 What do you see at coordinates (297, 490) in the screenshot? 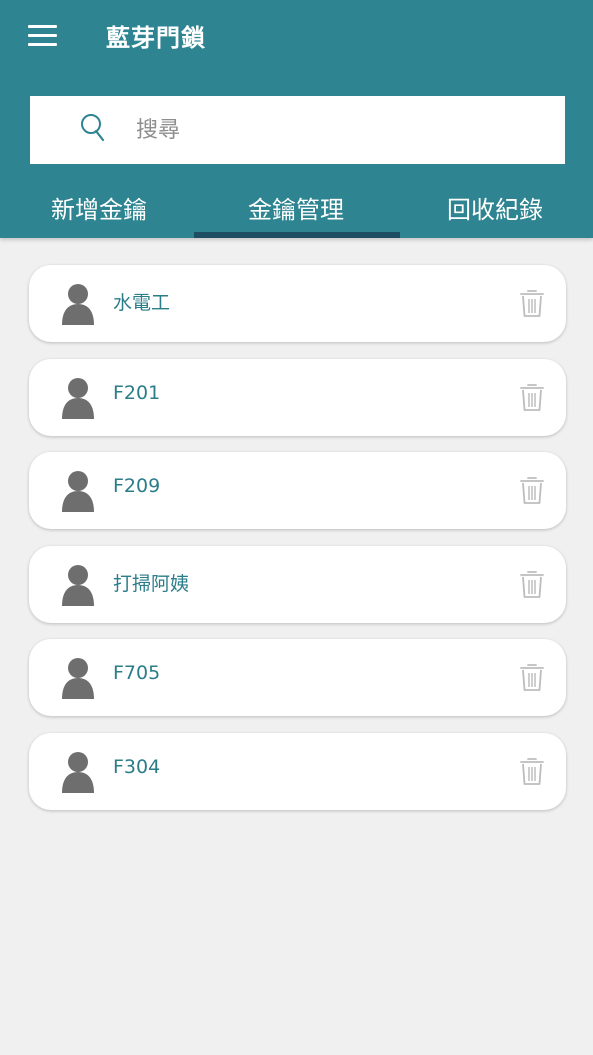
I see `key-list-item: F209` at bounding box center [297, 490].